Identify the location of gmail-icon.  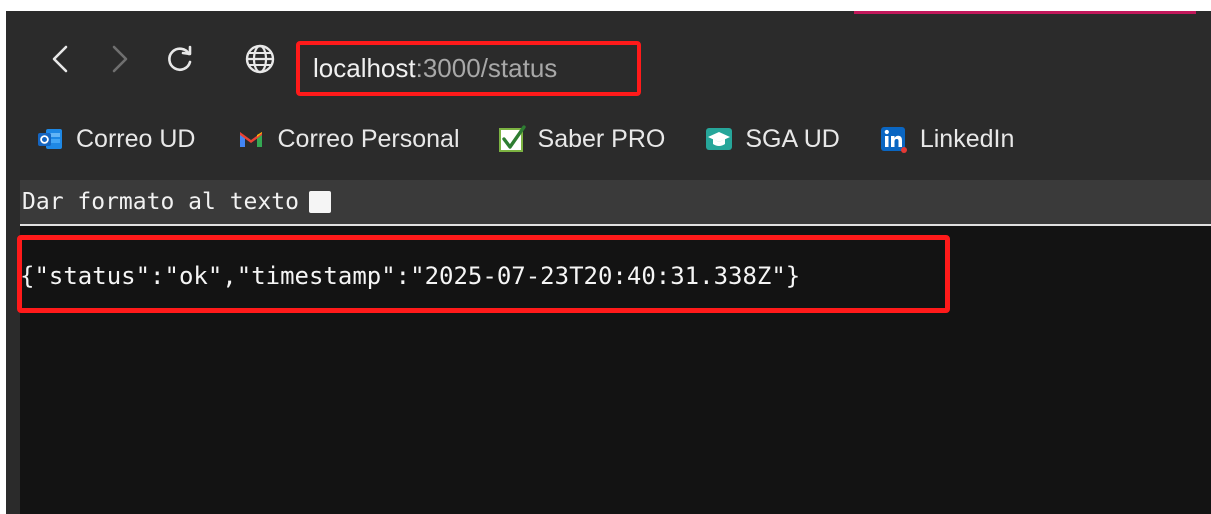
(251, 139).